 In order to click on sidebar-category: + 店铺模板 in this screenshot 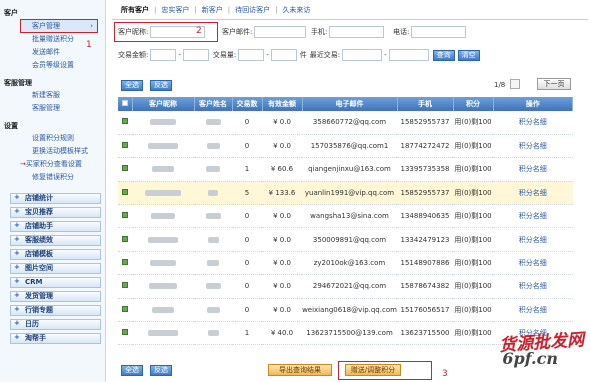, I will do `click(55, 254)`.